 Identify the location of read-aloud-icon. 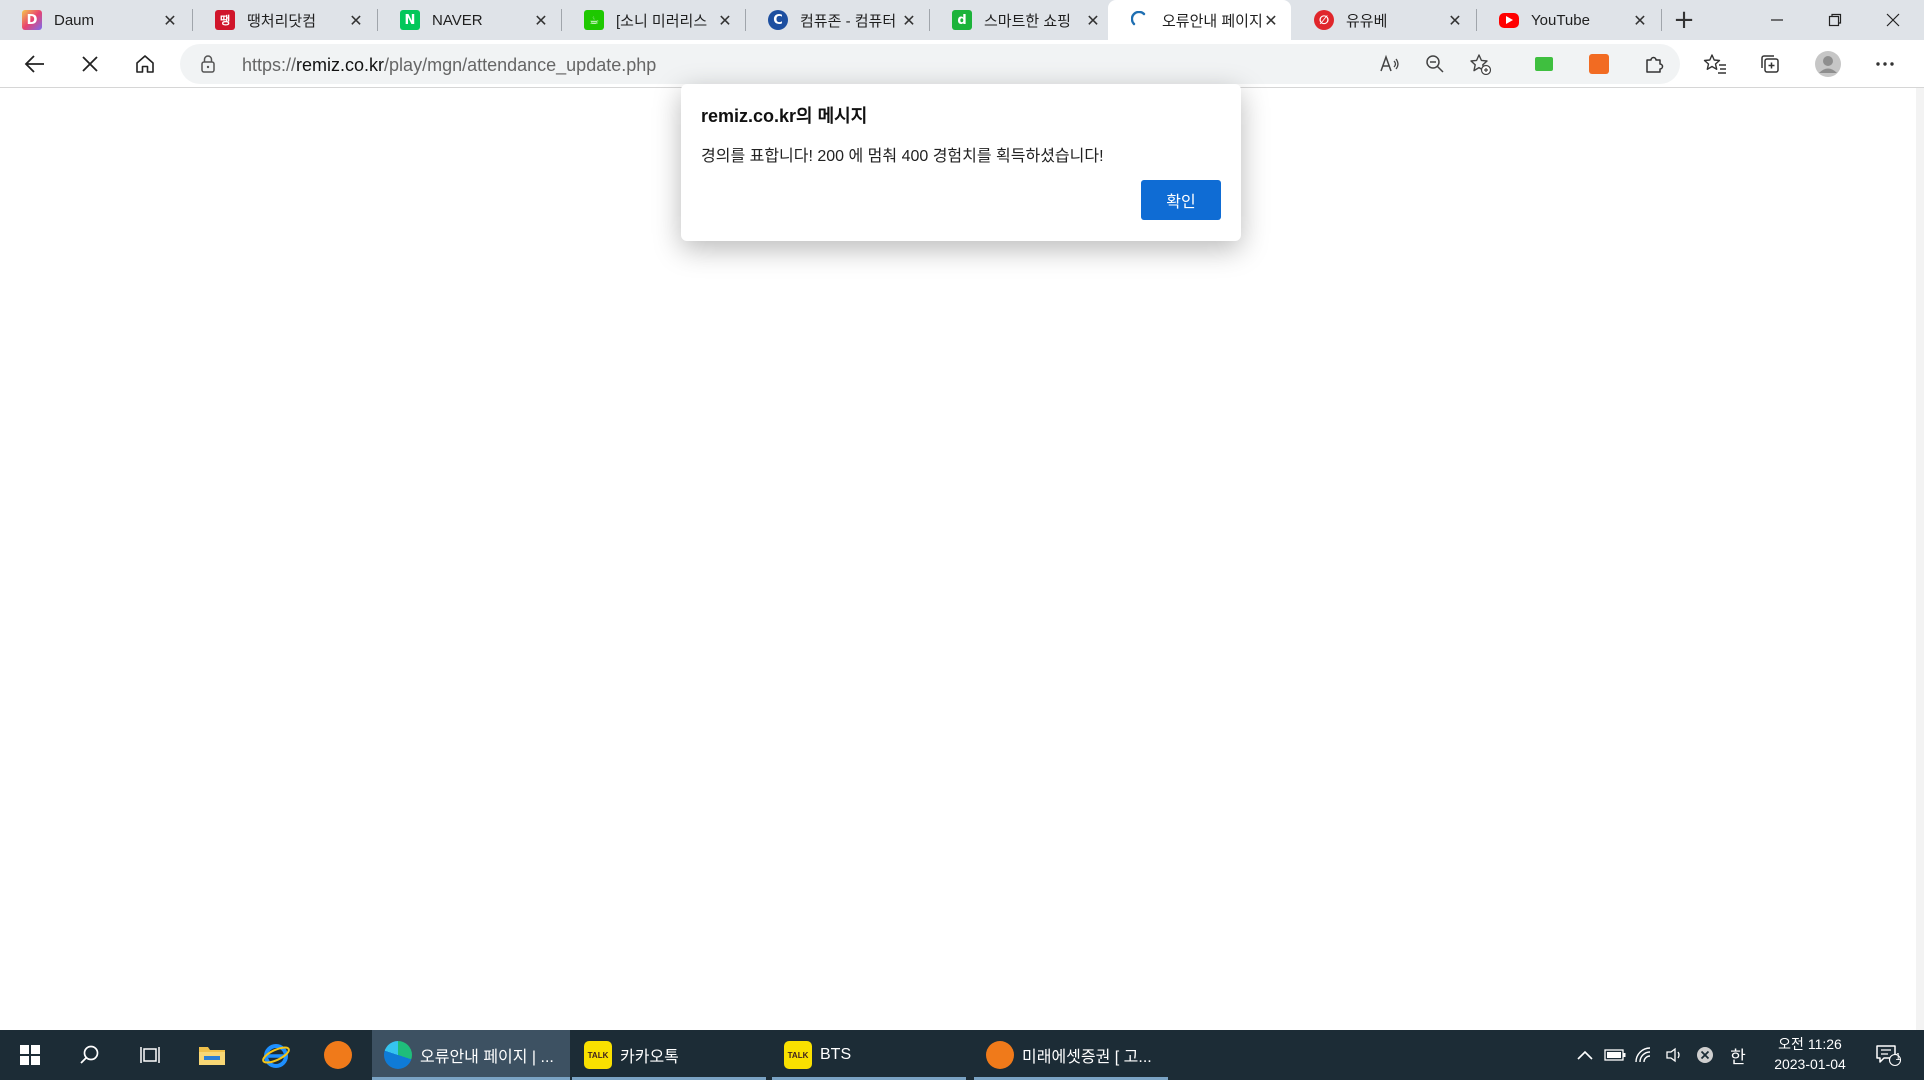
(1390, 64).